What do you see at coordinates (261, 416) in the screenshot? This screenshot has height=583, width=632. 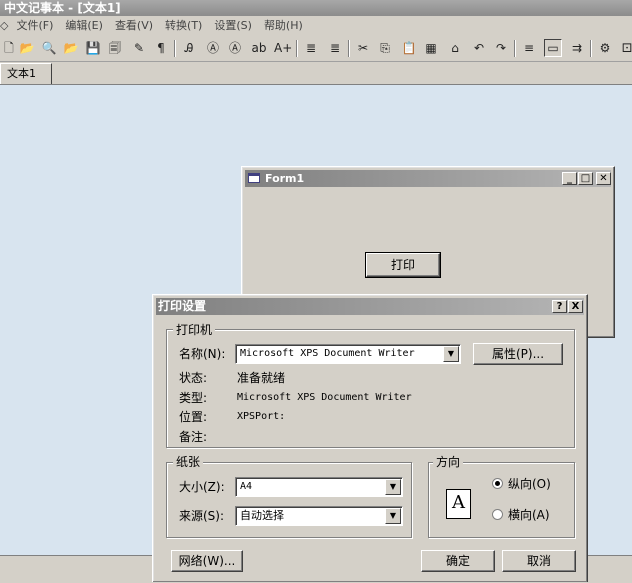 I see `where-value: XPSPort:` at bounding box center [261, 416].